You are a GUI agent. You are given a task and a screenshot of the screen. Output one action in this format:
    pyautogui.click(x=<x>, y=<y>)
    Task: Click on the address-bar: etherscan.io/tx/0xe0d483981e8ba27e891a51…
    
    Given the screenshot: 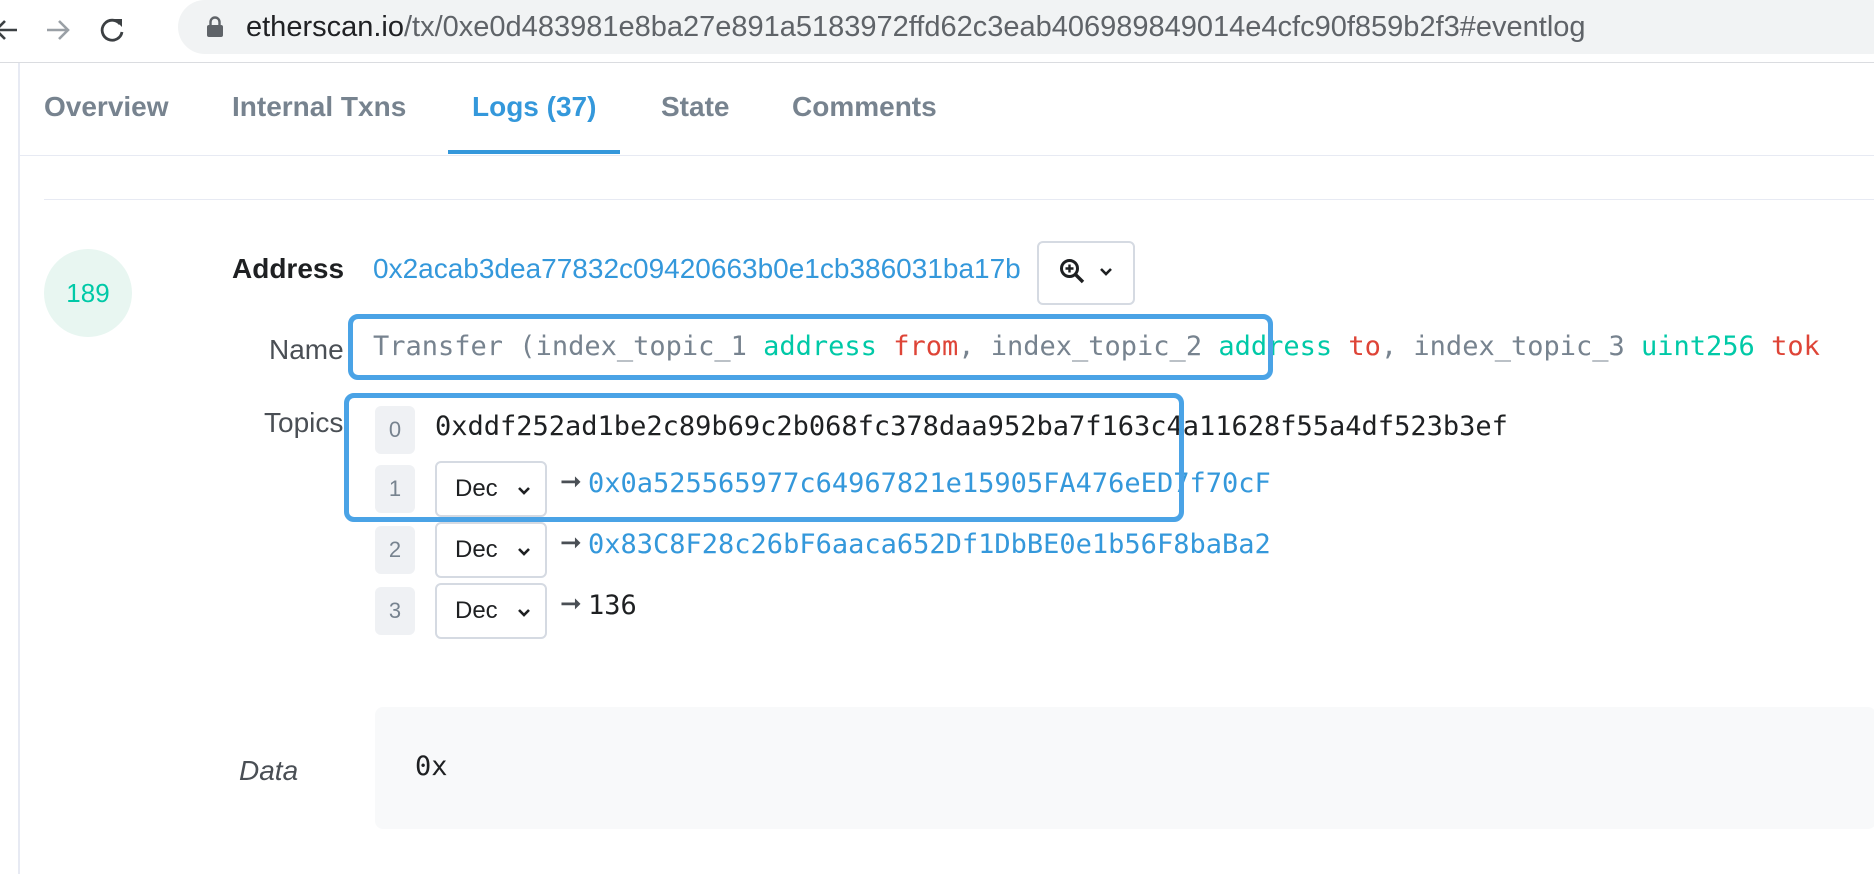 What is the action you would take?
    pyautogui.click(x=1026, y=27)
    